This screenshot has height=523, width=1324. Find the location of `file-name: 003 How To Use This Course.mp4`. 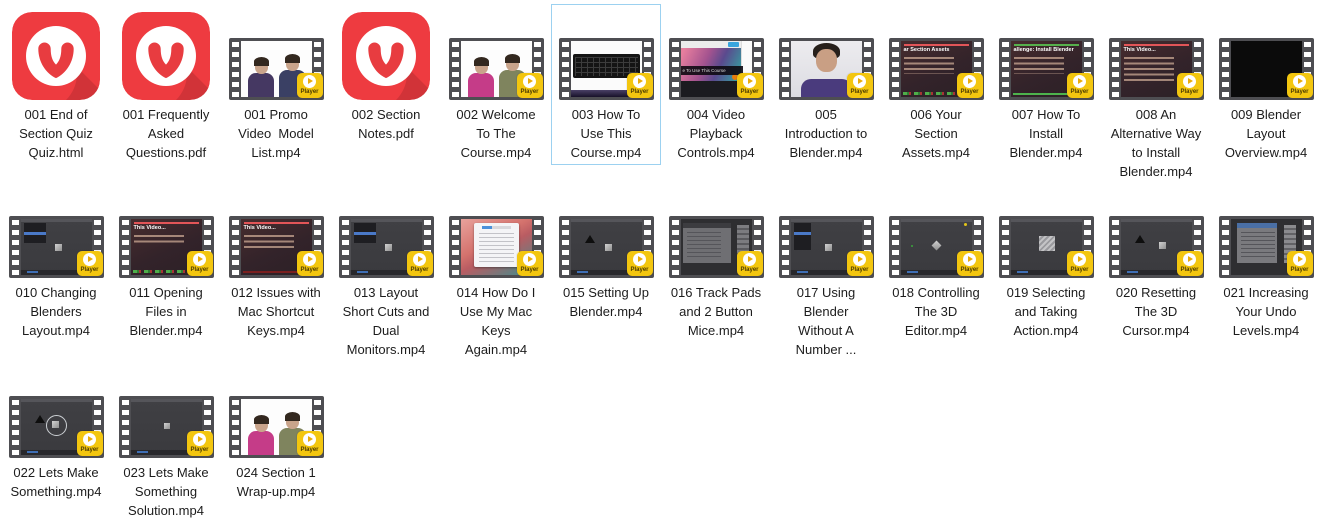

file-name: 003 How To Use This Course.mp4 is located at coordinates (607, 133).